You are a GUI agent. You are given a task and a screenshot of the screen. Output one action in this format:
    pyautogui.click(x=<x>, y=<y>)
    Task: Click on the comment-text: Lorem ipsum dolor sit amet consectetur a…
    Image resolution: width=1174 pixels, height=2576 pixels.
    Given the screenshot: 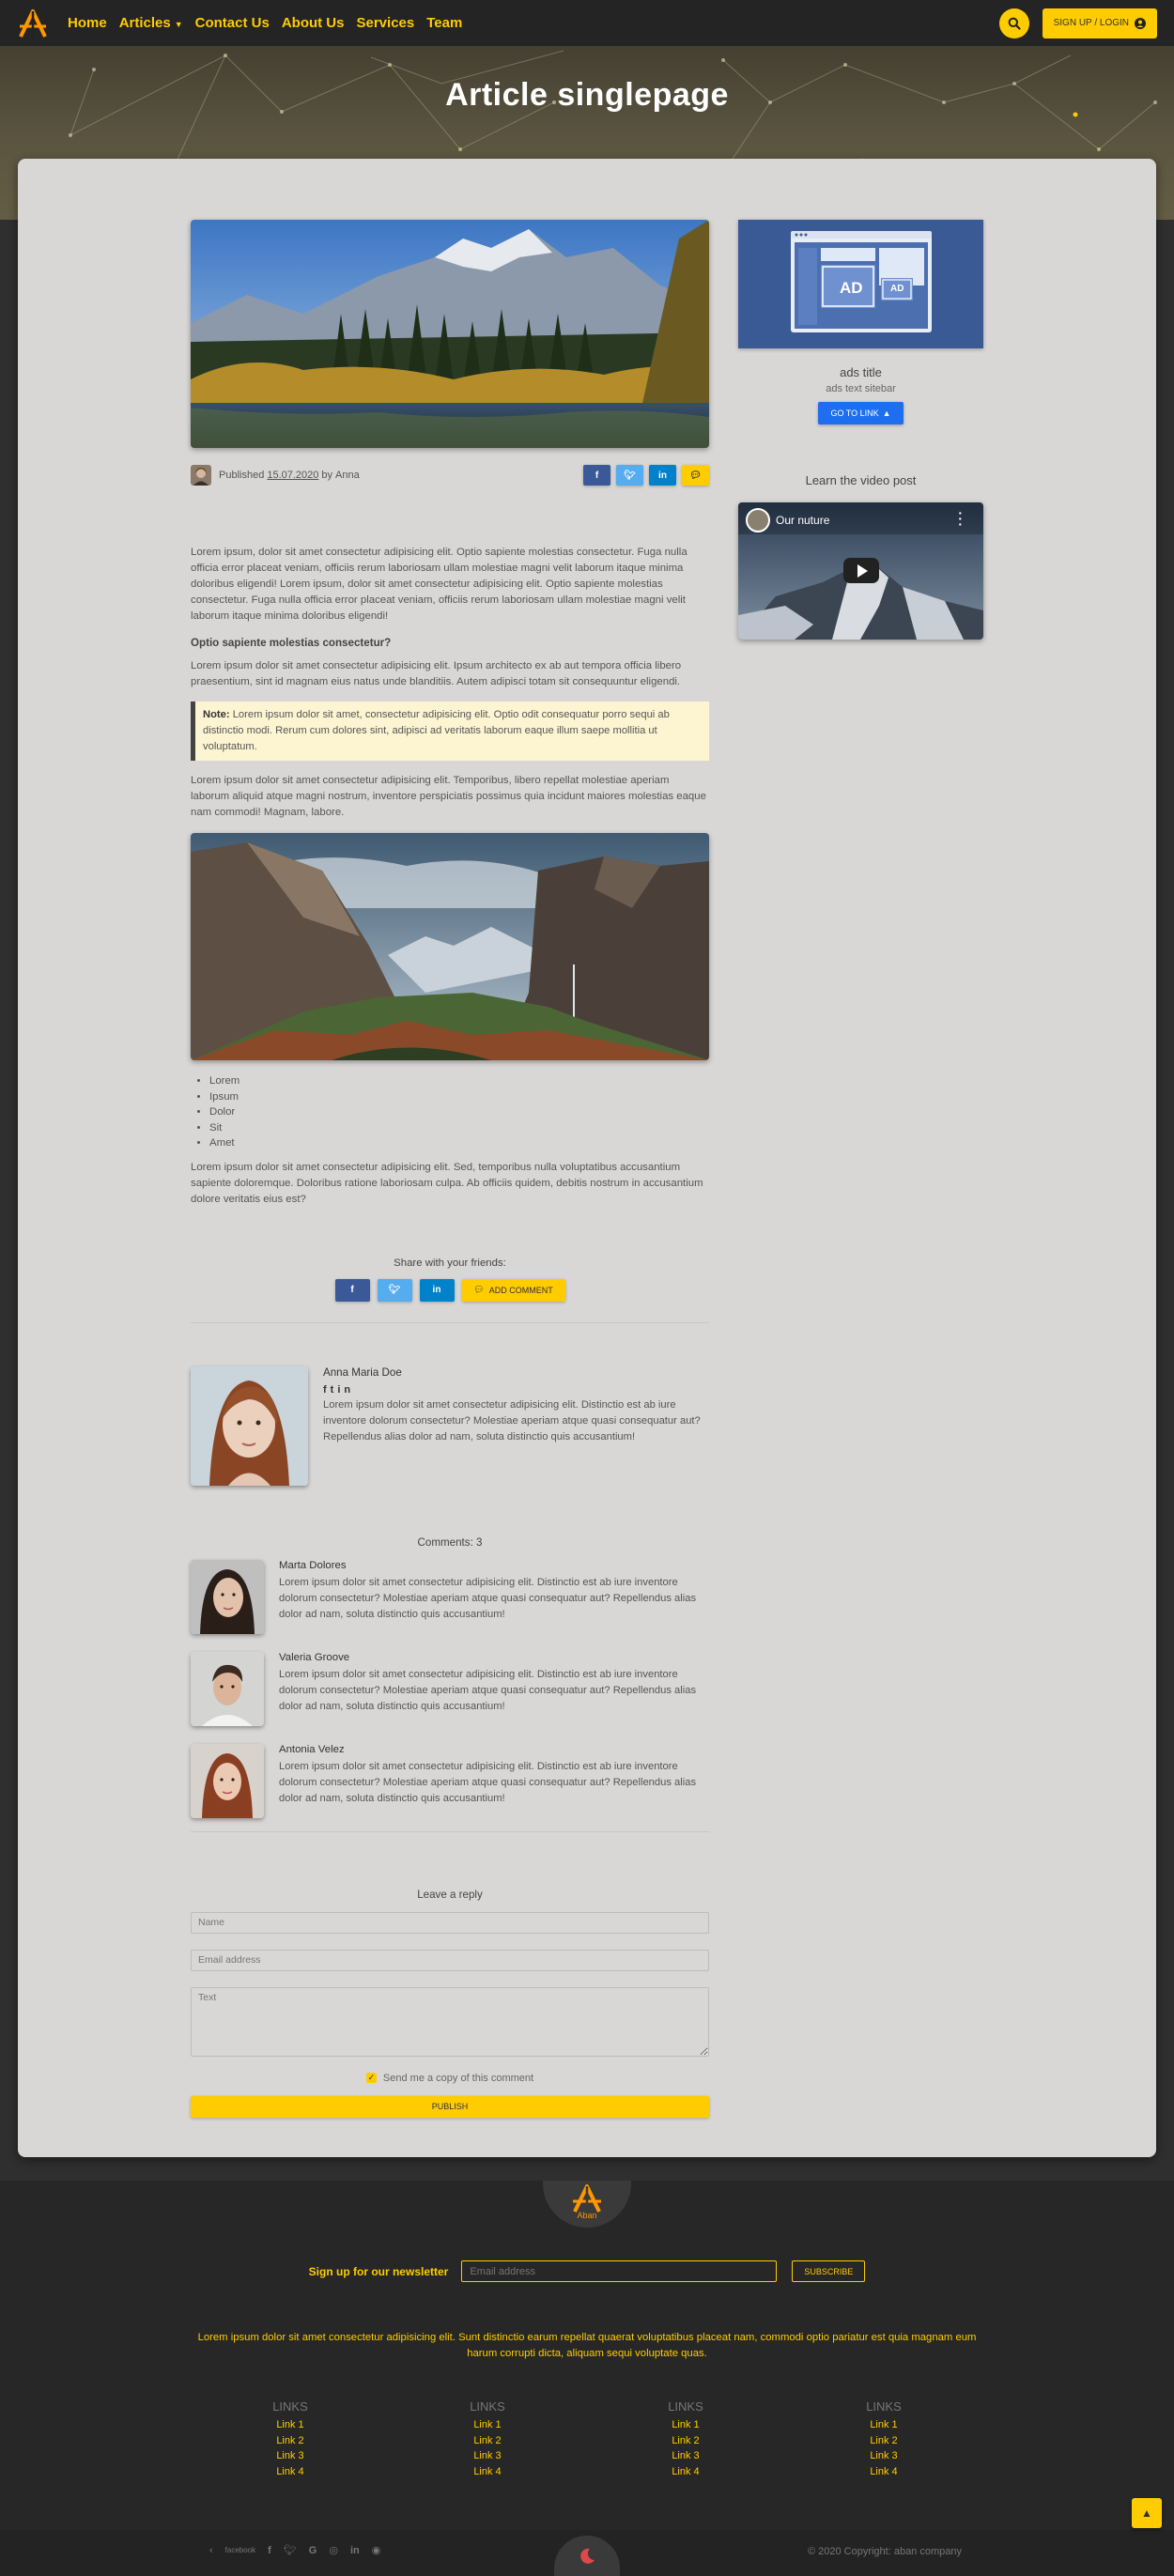 What is the action you would take?
    pyautogui.click(x=488, y=1598)
    